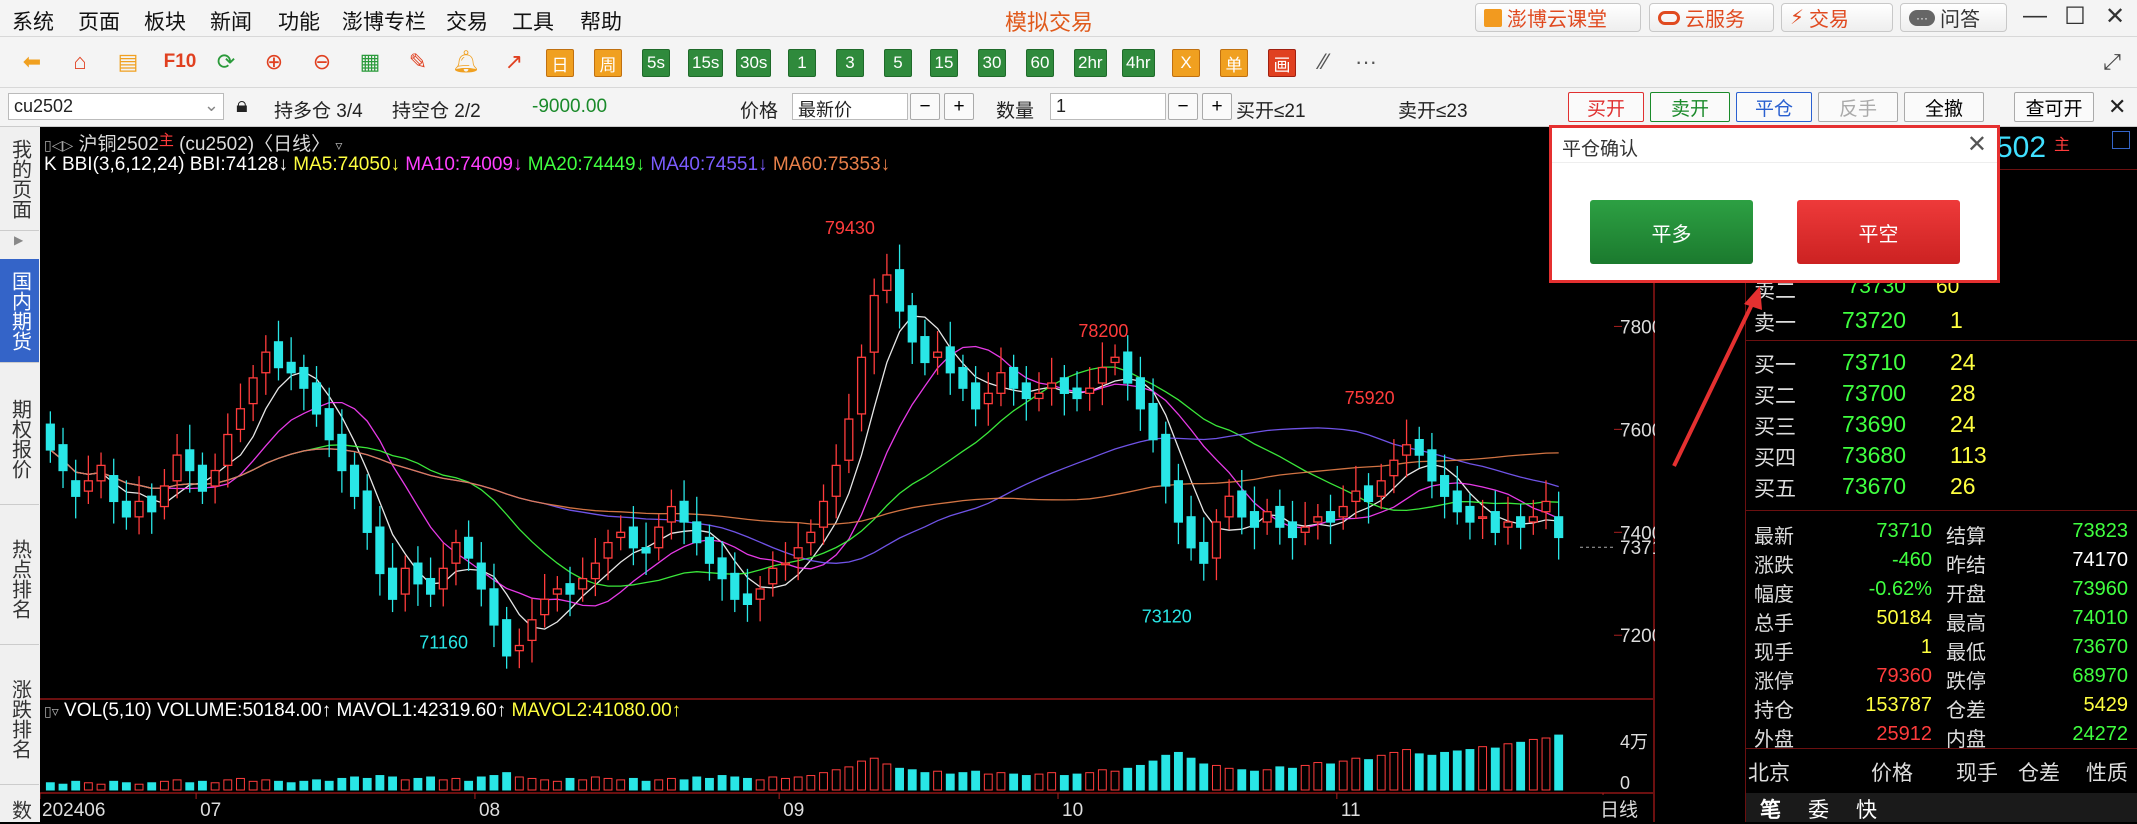  Describe the element at coordinates (898, 63) in the screenshot. I see `period-5-button: 5` at that location.